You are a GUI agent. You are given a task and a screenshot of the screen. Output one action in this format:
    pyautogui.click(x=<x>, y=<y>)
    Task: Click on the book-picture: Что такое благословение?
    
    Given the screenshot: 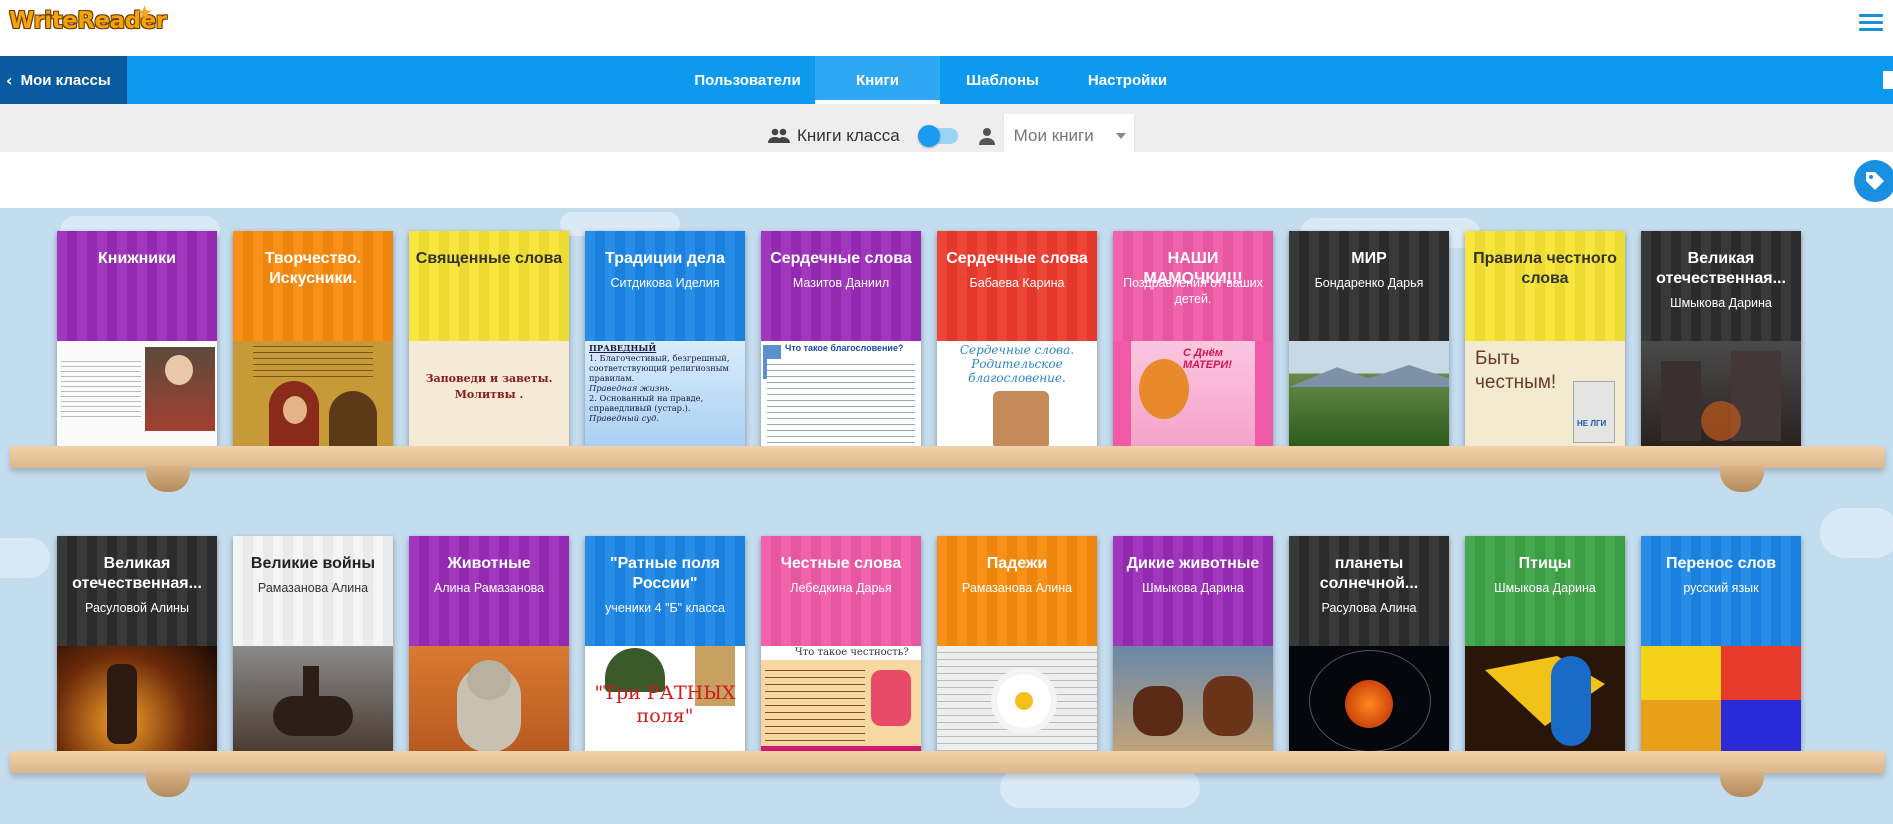 What is the action you would take?
    pyautogui.click(x=841, y=395)
    